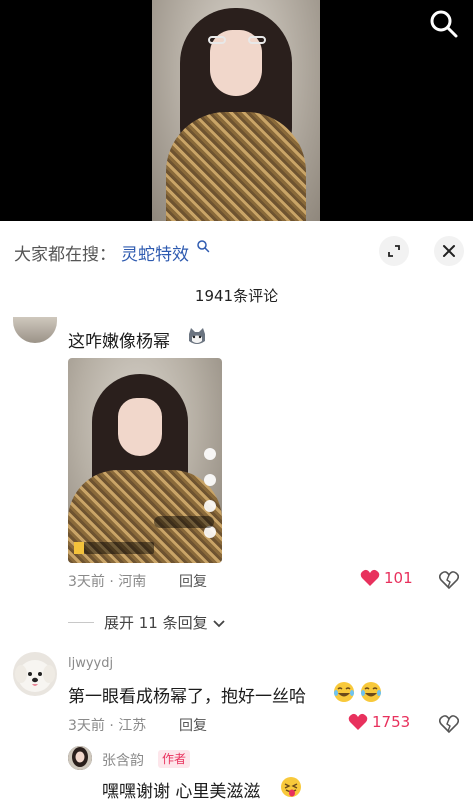 This screenshot has height=800, width=473. What do you see at coordinates (398, 578) in the screenshot?
I see `like-count: 101` at bounding box center [398, 578].